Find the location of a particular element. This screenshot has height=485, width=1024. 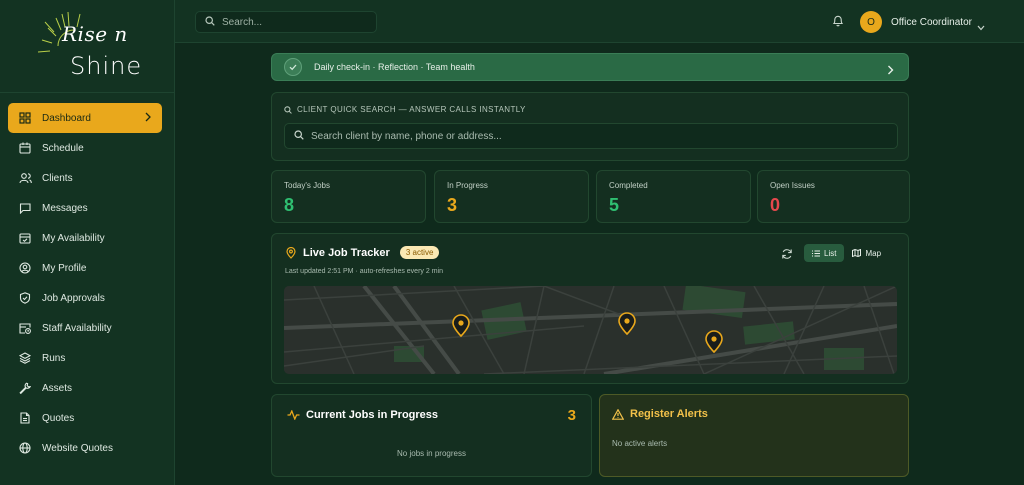

user-circle-icon is located at coordinates (25, 268).